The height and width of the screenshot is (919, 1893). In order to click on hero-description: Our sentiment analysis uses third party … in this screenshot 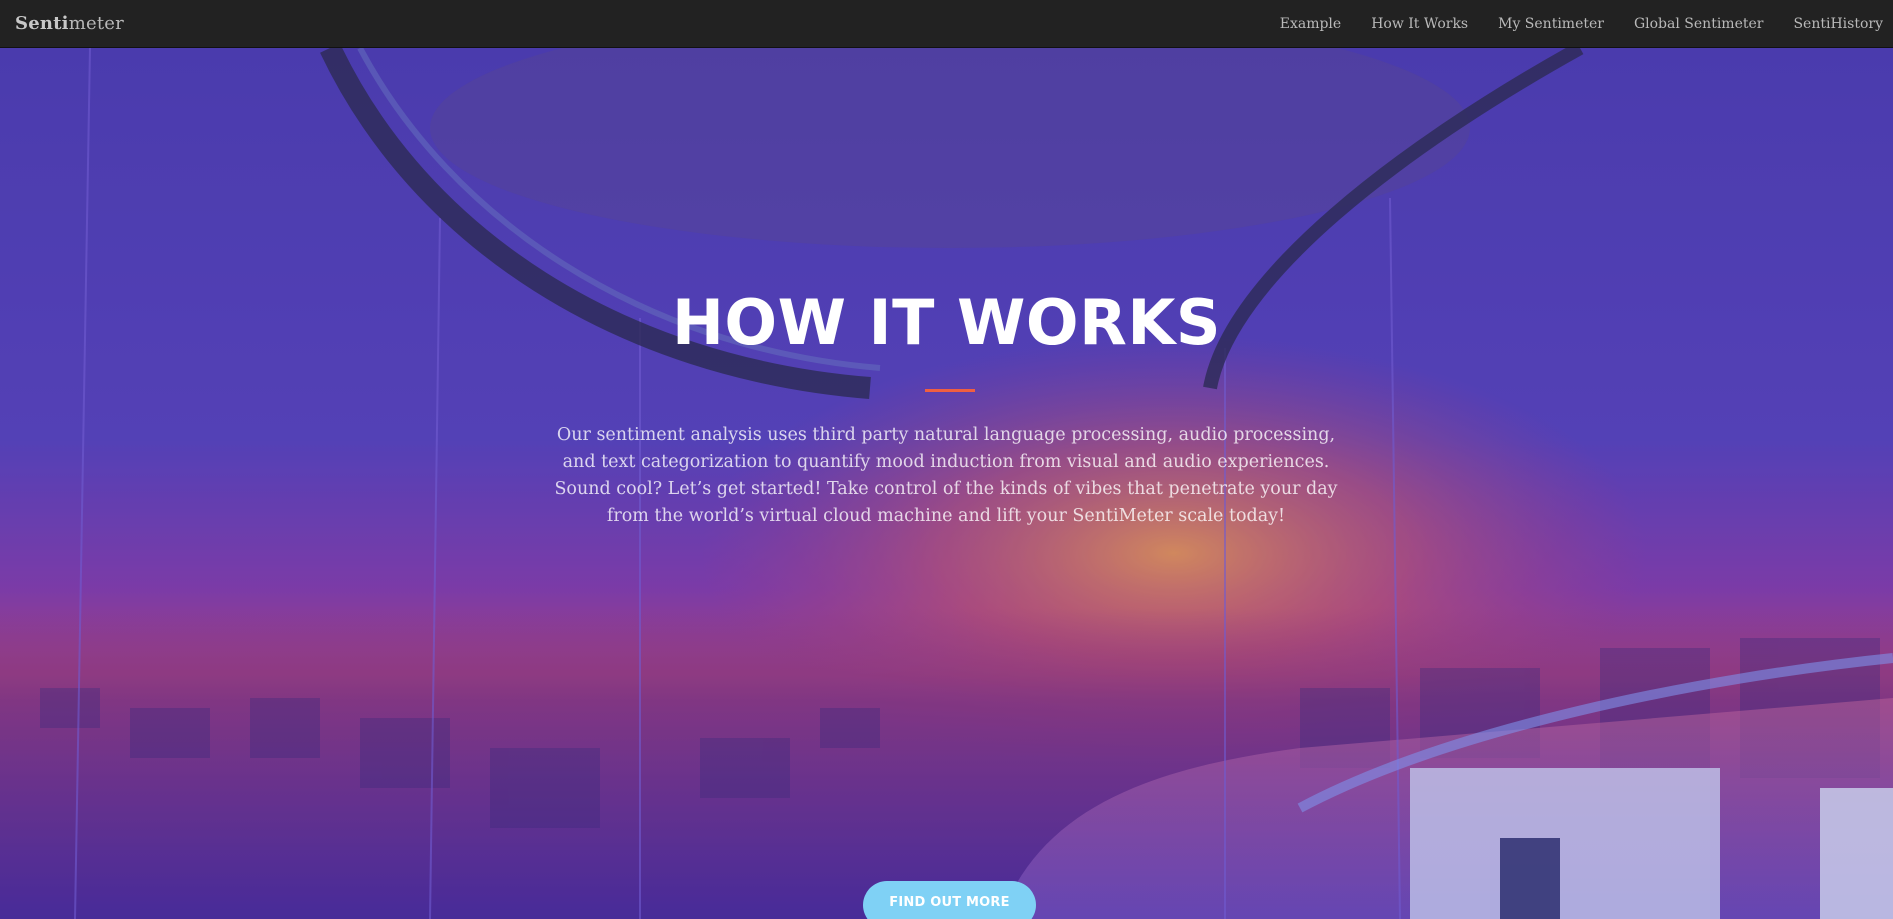, I will do `click(946, 475)`.